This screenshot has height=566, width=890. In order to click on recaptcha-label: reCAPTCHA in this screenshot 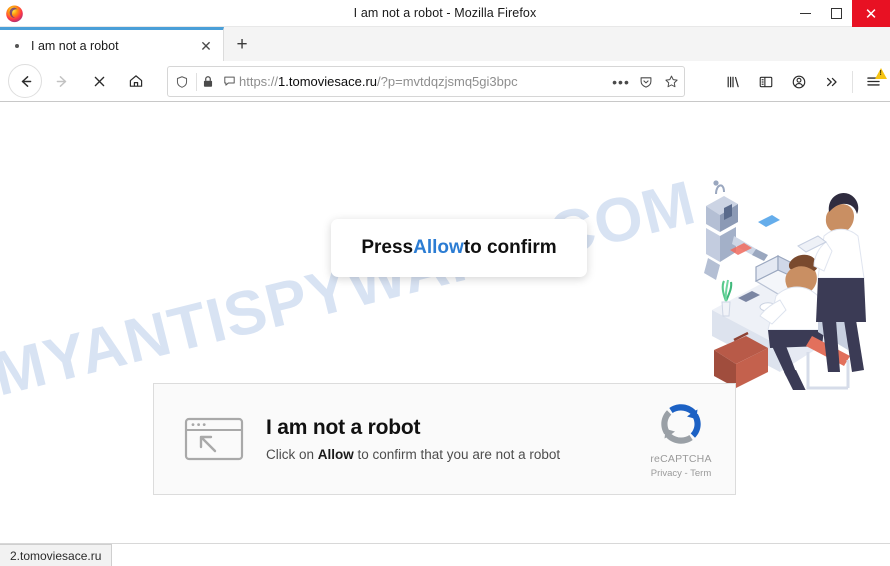, I will do `click(680, 459)`.